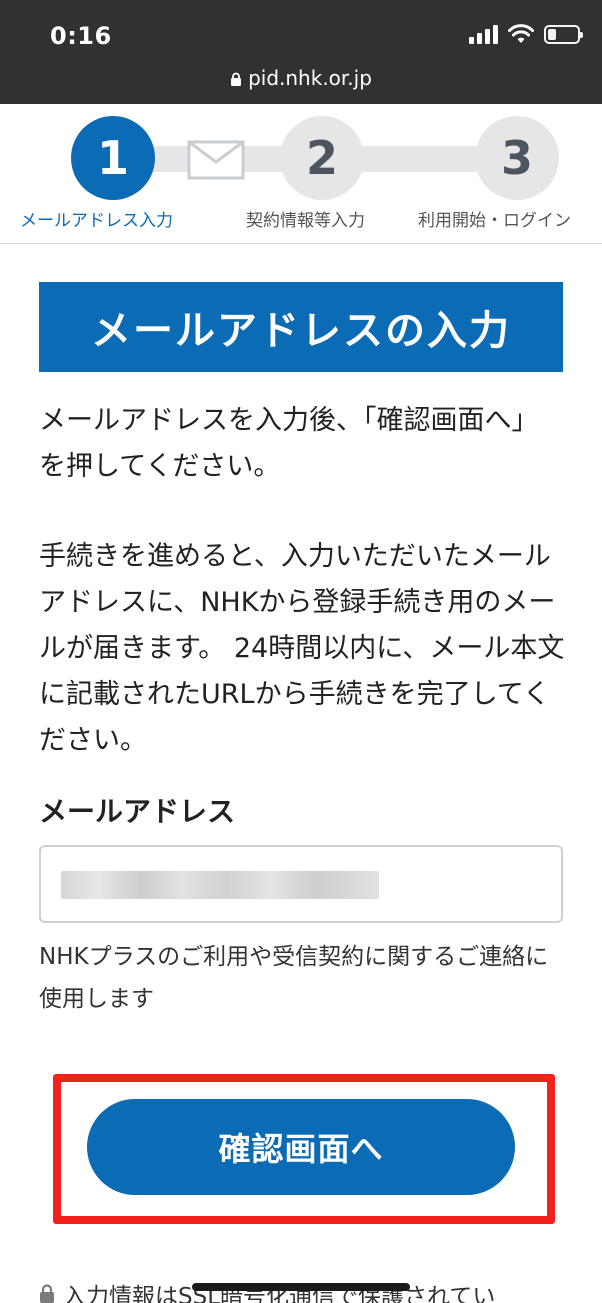 Image resolution: width=602 pixels, height=1303 pixels. Describe the element at coordinates (220, 885) in the screenshot. I see `email-value-redacted` at that location.